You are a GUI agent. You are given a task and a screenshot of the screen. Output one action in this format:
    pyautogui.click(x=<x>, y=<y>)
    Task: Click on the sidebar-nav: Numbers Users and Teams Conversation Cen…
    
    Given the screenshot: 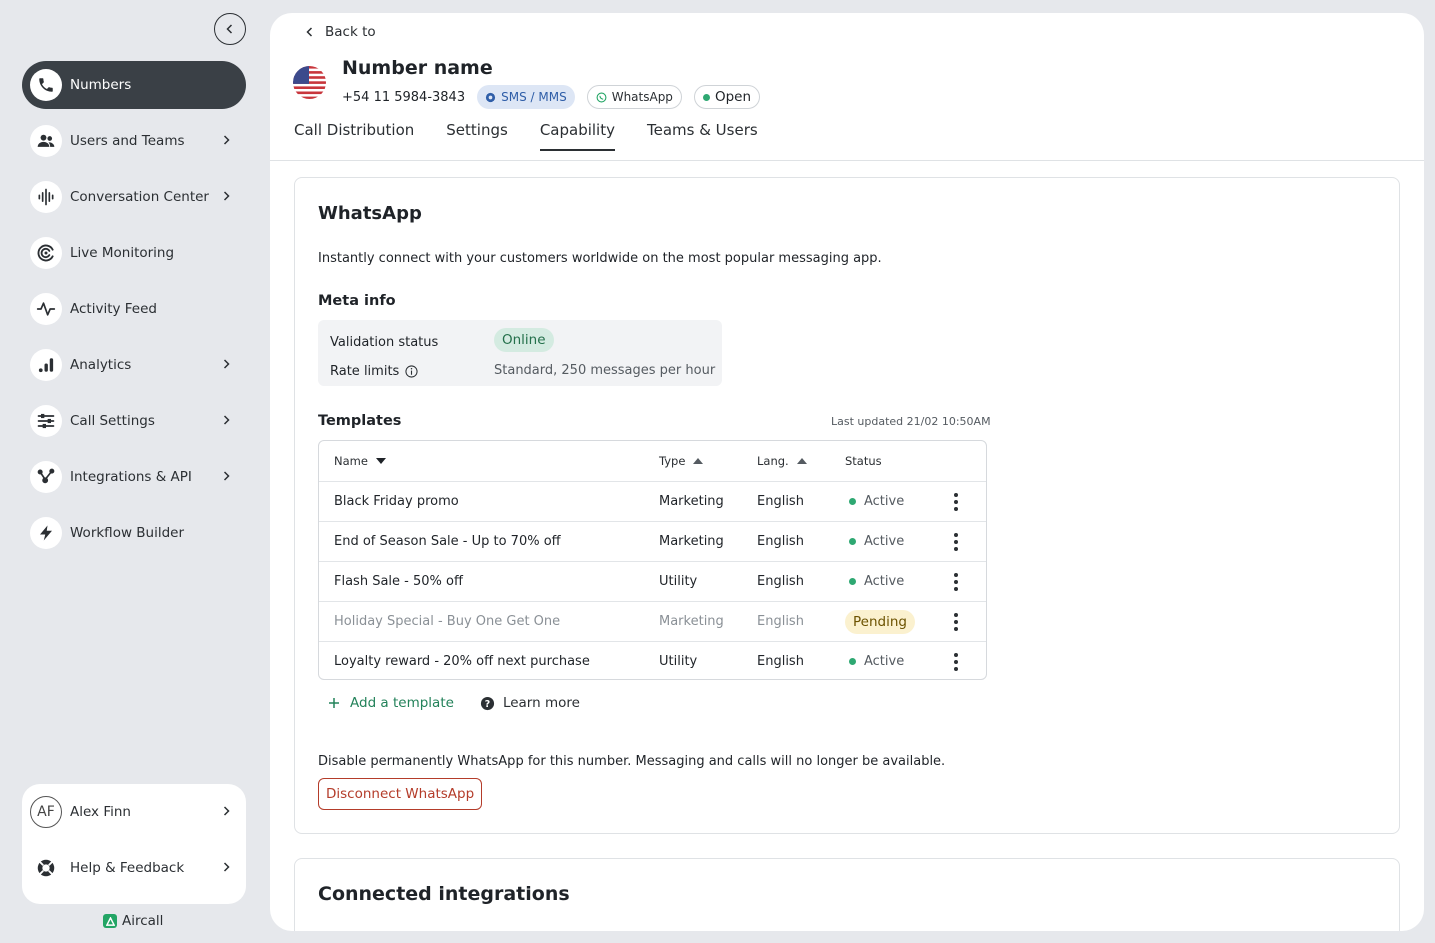 What is the action you would take?
    pyautogui.click(x=134, y=313)
    